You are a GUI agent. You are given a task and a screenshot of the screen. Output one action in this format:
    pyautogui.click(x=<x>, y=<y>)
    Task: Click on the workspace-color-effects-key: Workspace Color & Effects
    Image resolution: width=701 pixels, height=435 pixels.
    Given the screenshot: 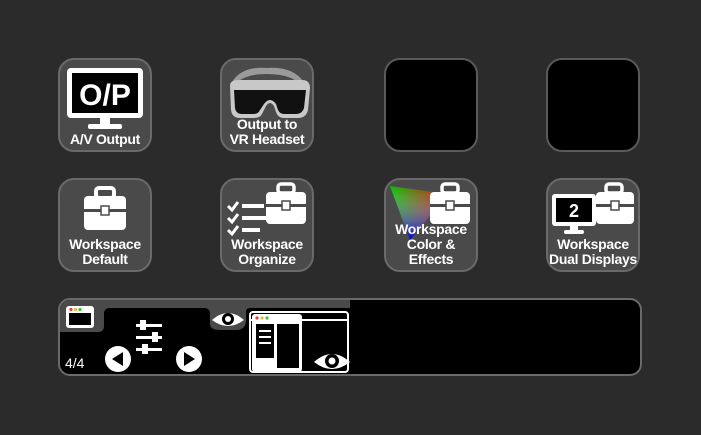 What is the action you would take?
    pyautogui.click(x=431, y=225)
    